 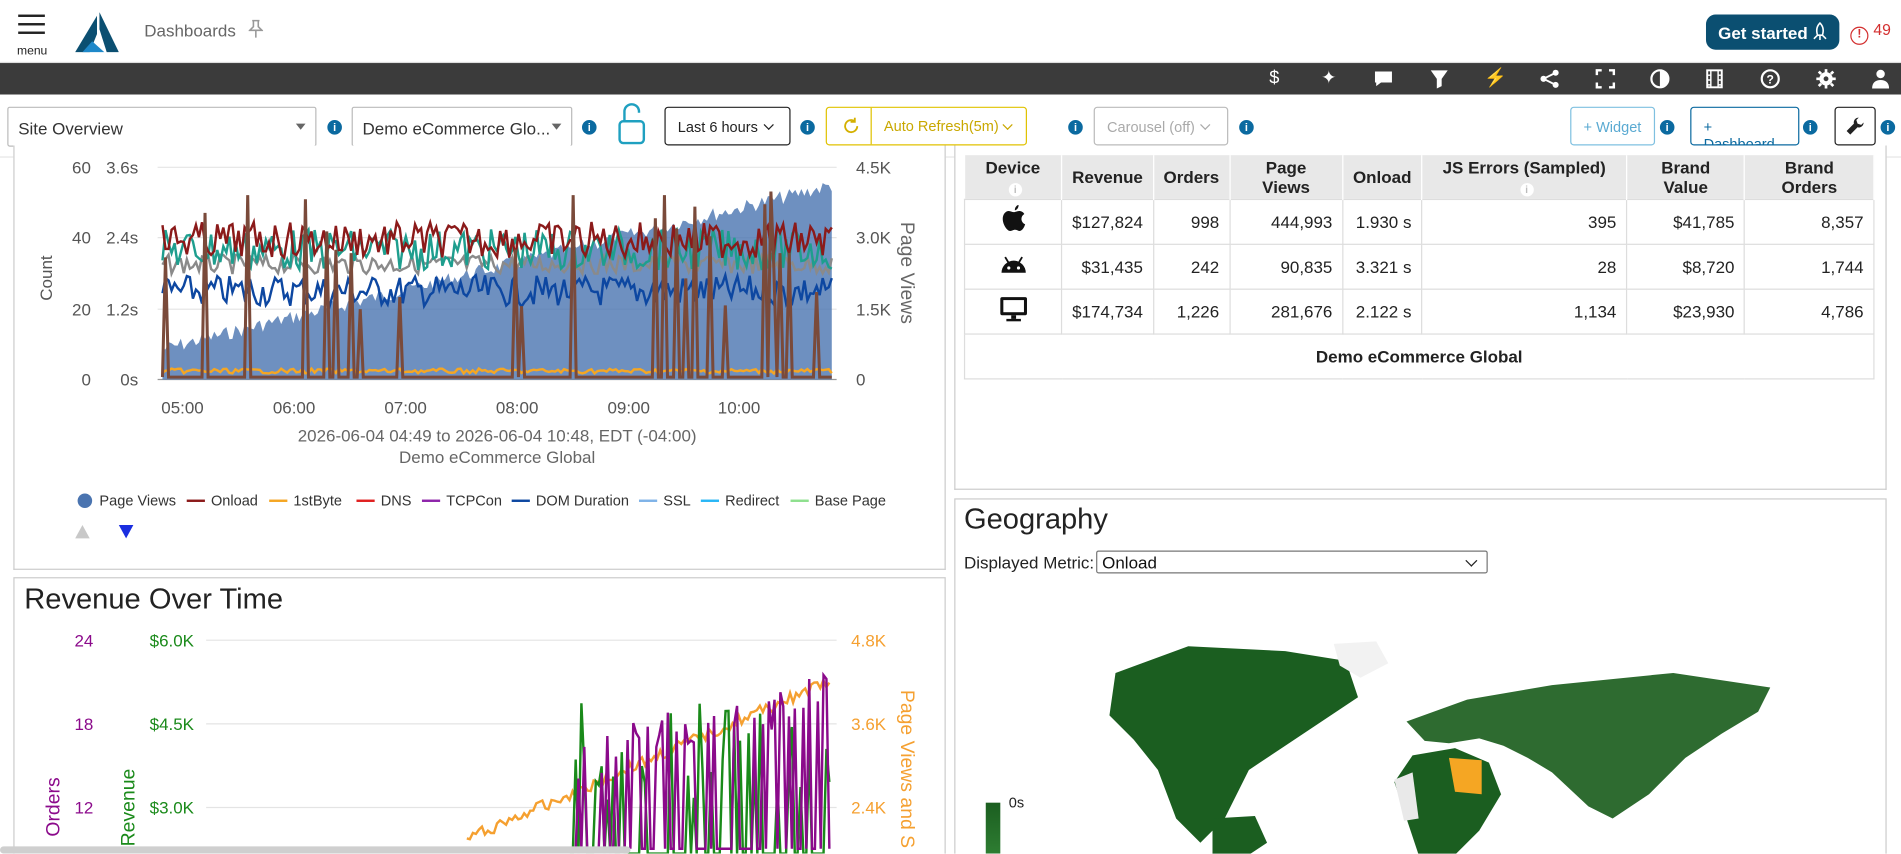 What do you see at coordinates (1013, 217) in the screenshot?
I see `apple-icon` at bounding box center [1013, 217].